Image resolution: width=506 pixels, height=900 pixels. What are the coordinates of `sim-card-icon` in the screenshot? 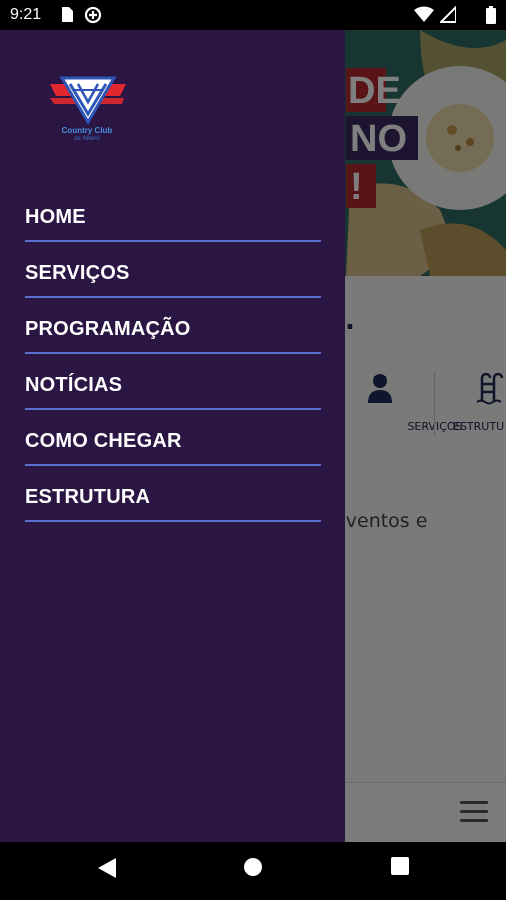 It's located at (67, 17).